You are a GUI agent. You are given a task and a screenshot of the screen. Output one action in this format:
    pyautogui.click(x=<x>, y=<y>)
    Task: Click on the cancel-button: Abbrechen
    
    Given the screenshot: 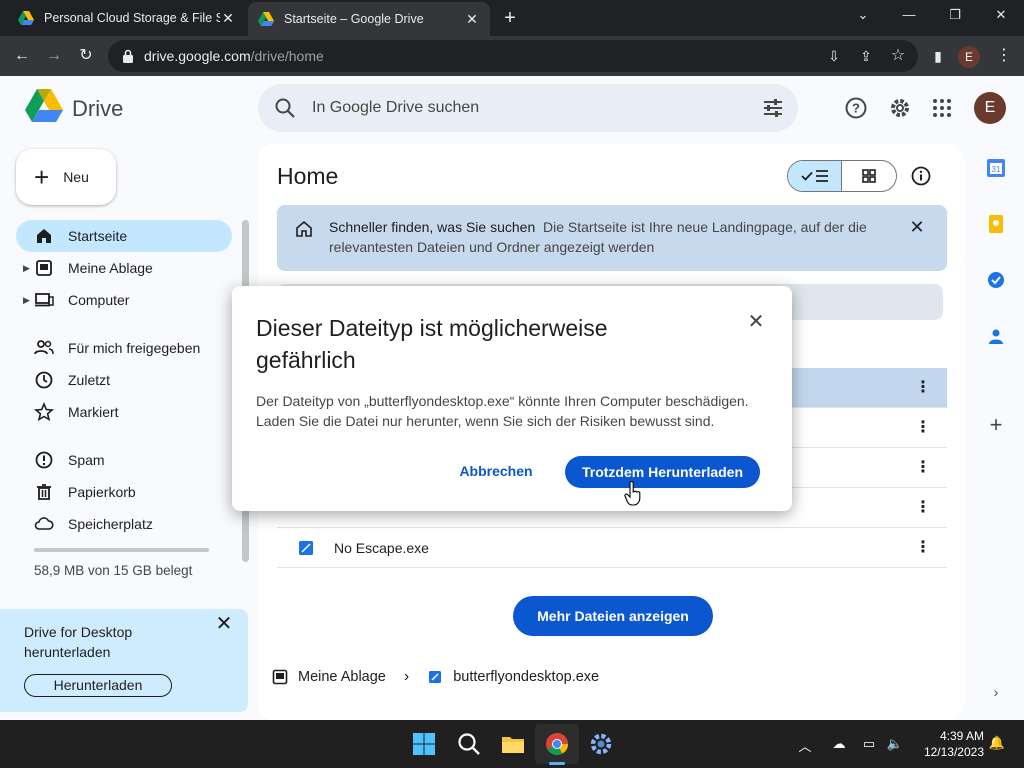 What is the action you would take?
    pyautogui.click(x=496, y=471)
    